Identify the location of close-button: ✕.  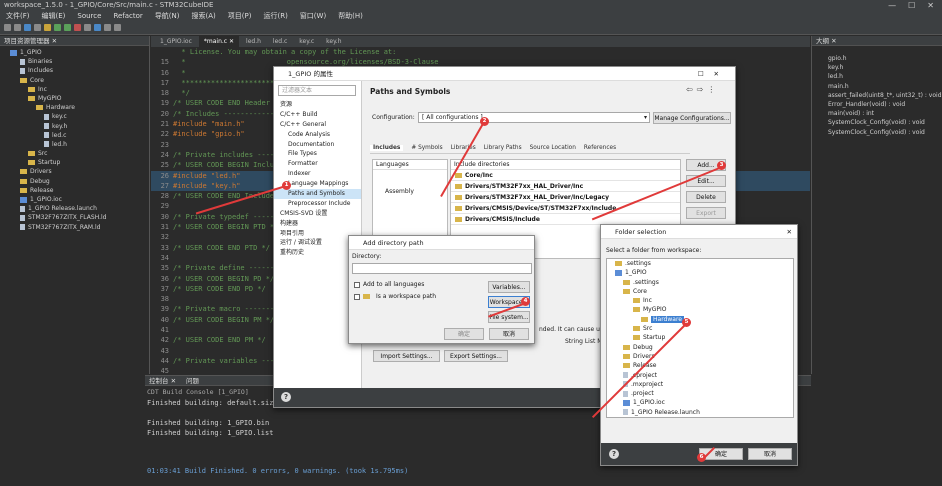
(930, 5).